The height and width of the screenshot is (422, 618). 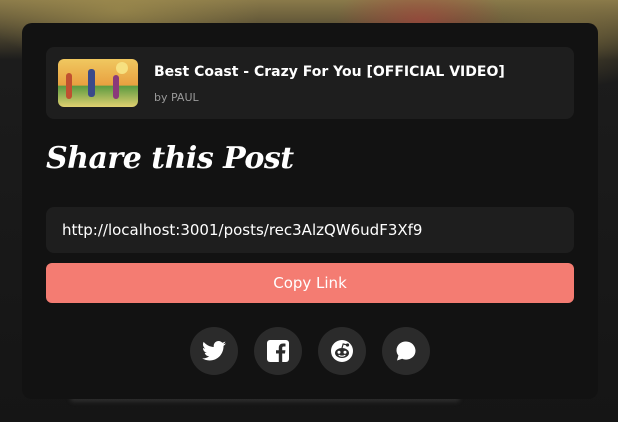 What do you see at coordinates (176, 97) in the screenshot?
I see `video-author: by PAUL` at bounding box center [176, 97].